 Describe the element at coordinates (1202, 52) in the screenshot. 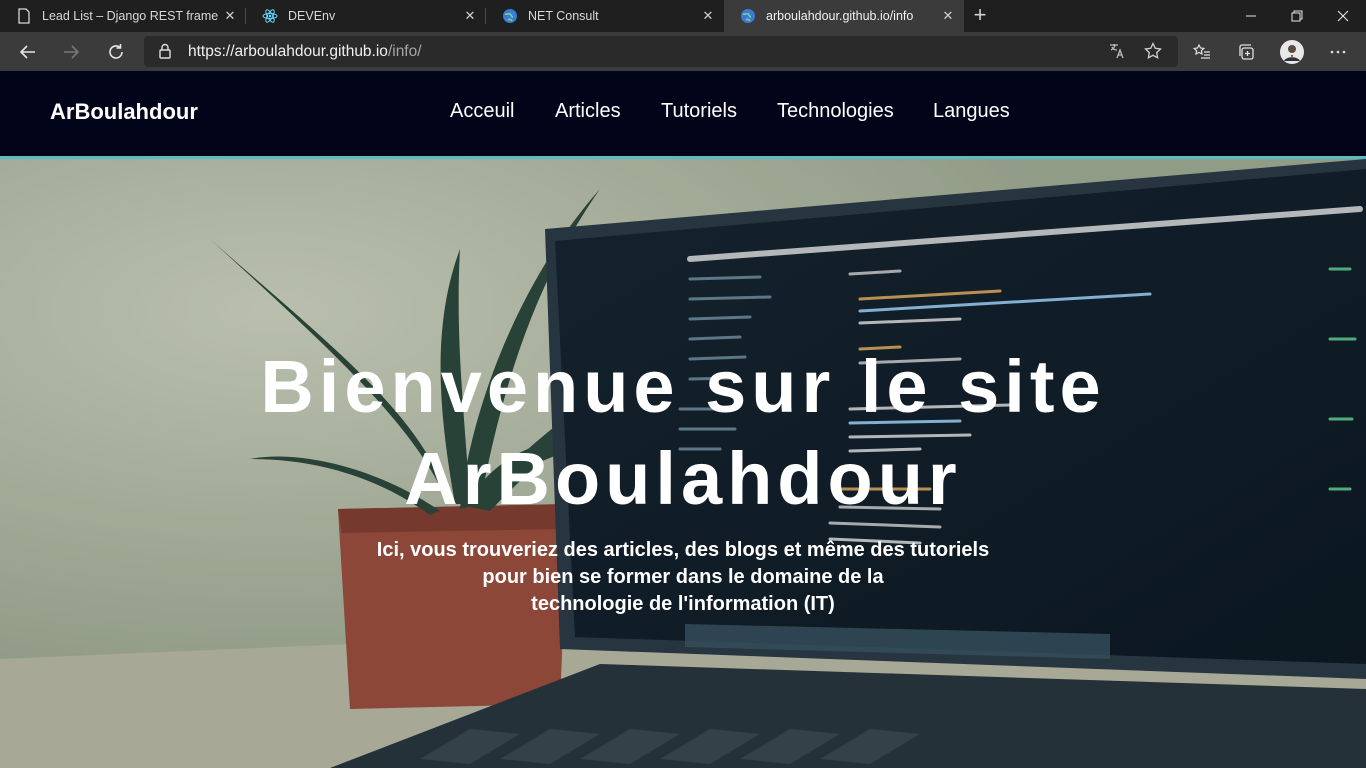

I see `favorites-button` at that location.